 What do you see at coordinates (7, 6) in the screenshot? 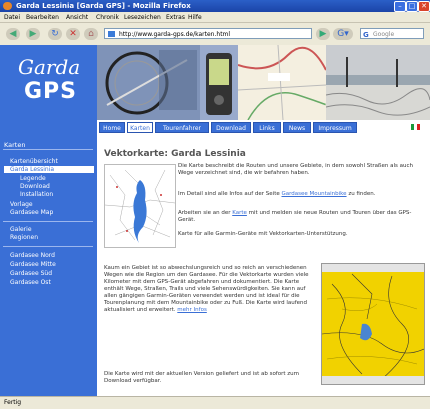
I see `firefox-icon` at bounding box center [7, 6].